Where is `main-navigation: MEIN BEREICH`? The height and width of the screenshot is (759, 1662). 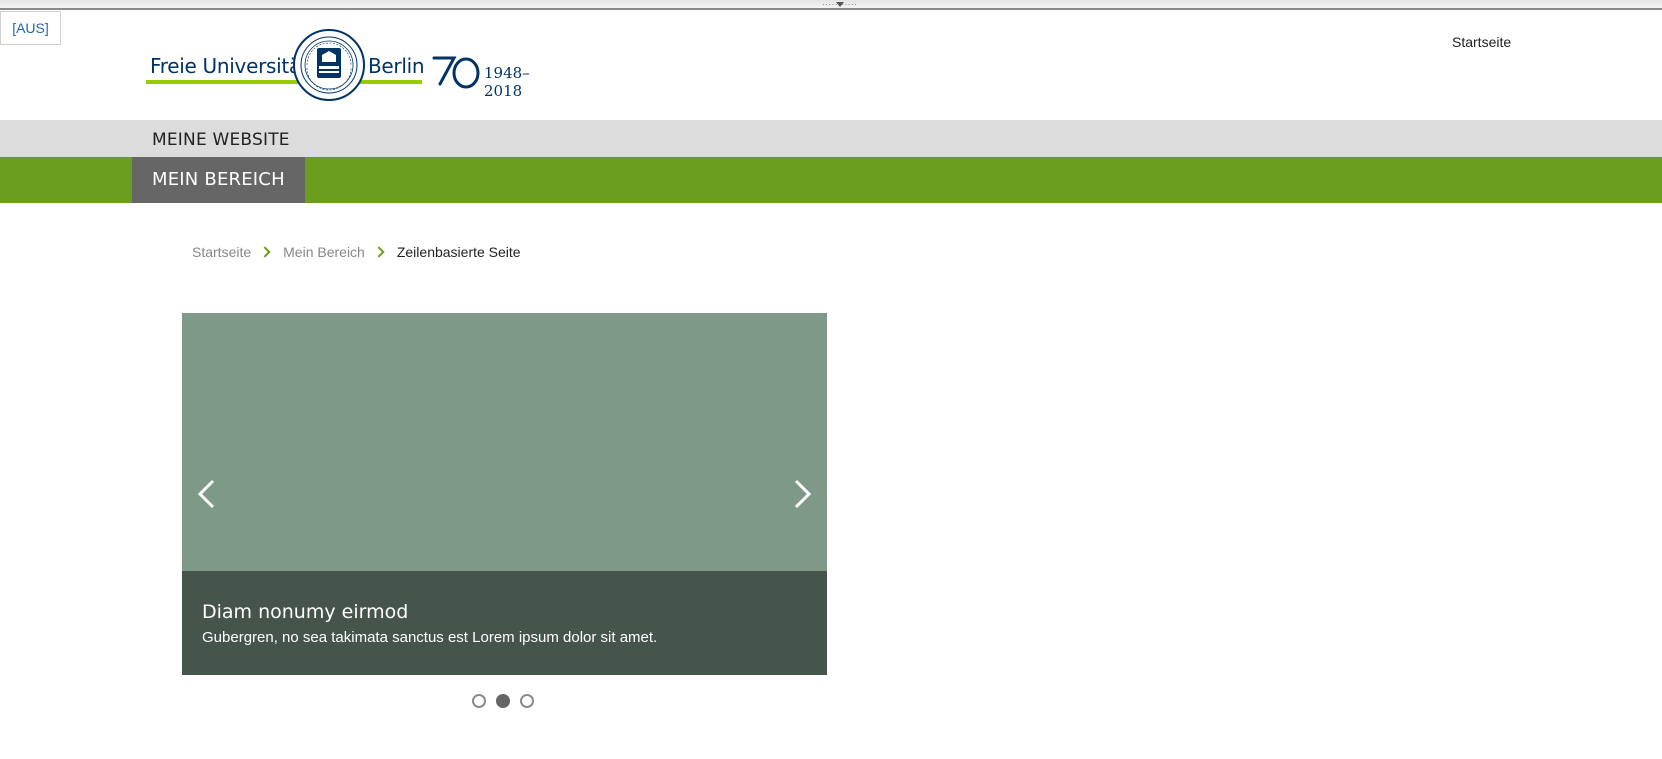
main-navigation: MEIN BEREICH is located at coordinates (831, 180).